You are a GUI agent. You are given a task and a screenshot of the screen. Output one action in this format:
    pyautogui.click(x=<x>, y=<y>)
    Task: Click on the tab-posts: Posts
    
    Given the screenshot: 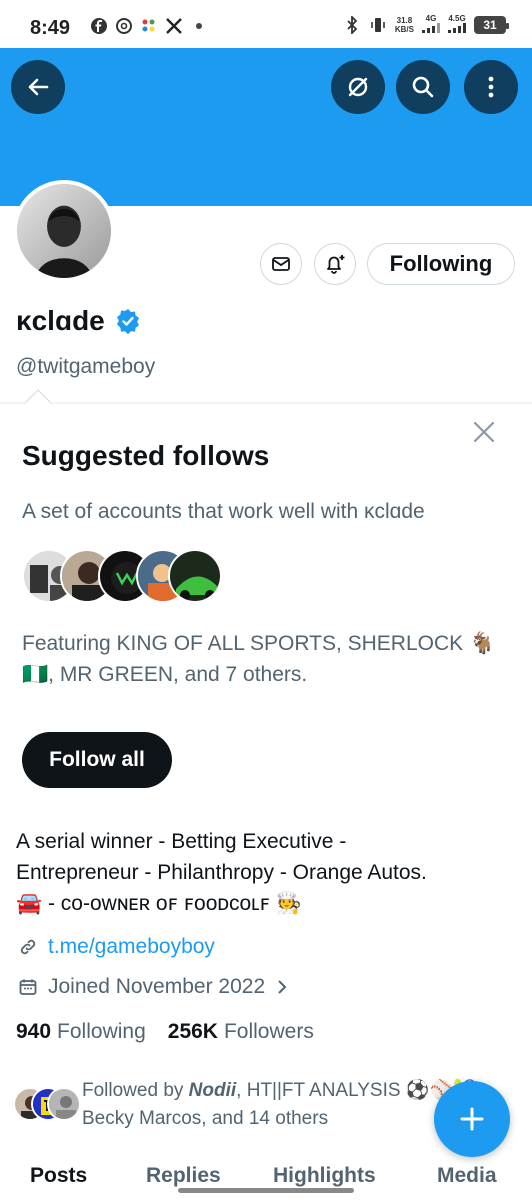 What is the action you would take?
    pyautogui.click(x=58, y=1176)
    